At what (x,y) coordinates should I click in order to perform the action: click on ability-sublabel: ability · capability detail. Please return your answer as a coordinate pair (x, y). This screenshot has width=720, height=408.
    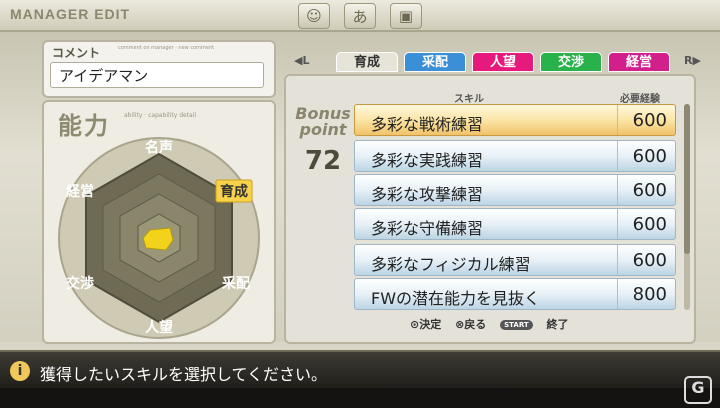
    Looking at the image, I should click on (160, 115).